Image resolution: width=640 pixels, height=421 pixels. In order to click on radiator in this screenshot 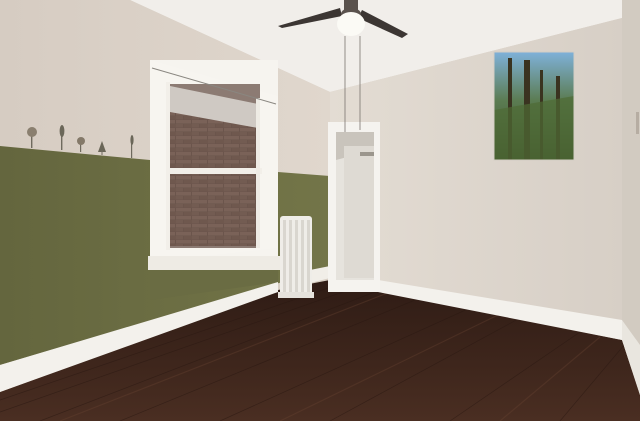, I will do `click(296, 257)`.